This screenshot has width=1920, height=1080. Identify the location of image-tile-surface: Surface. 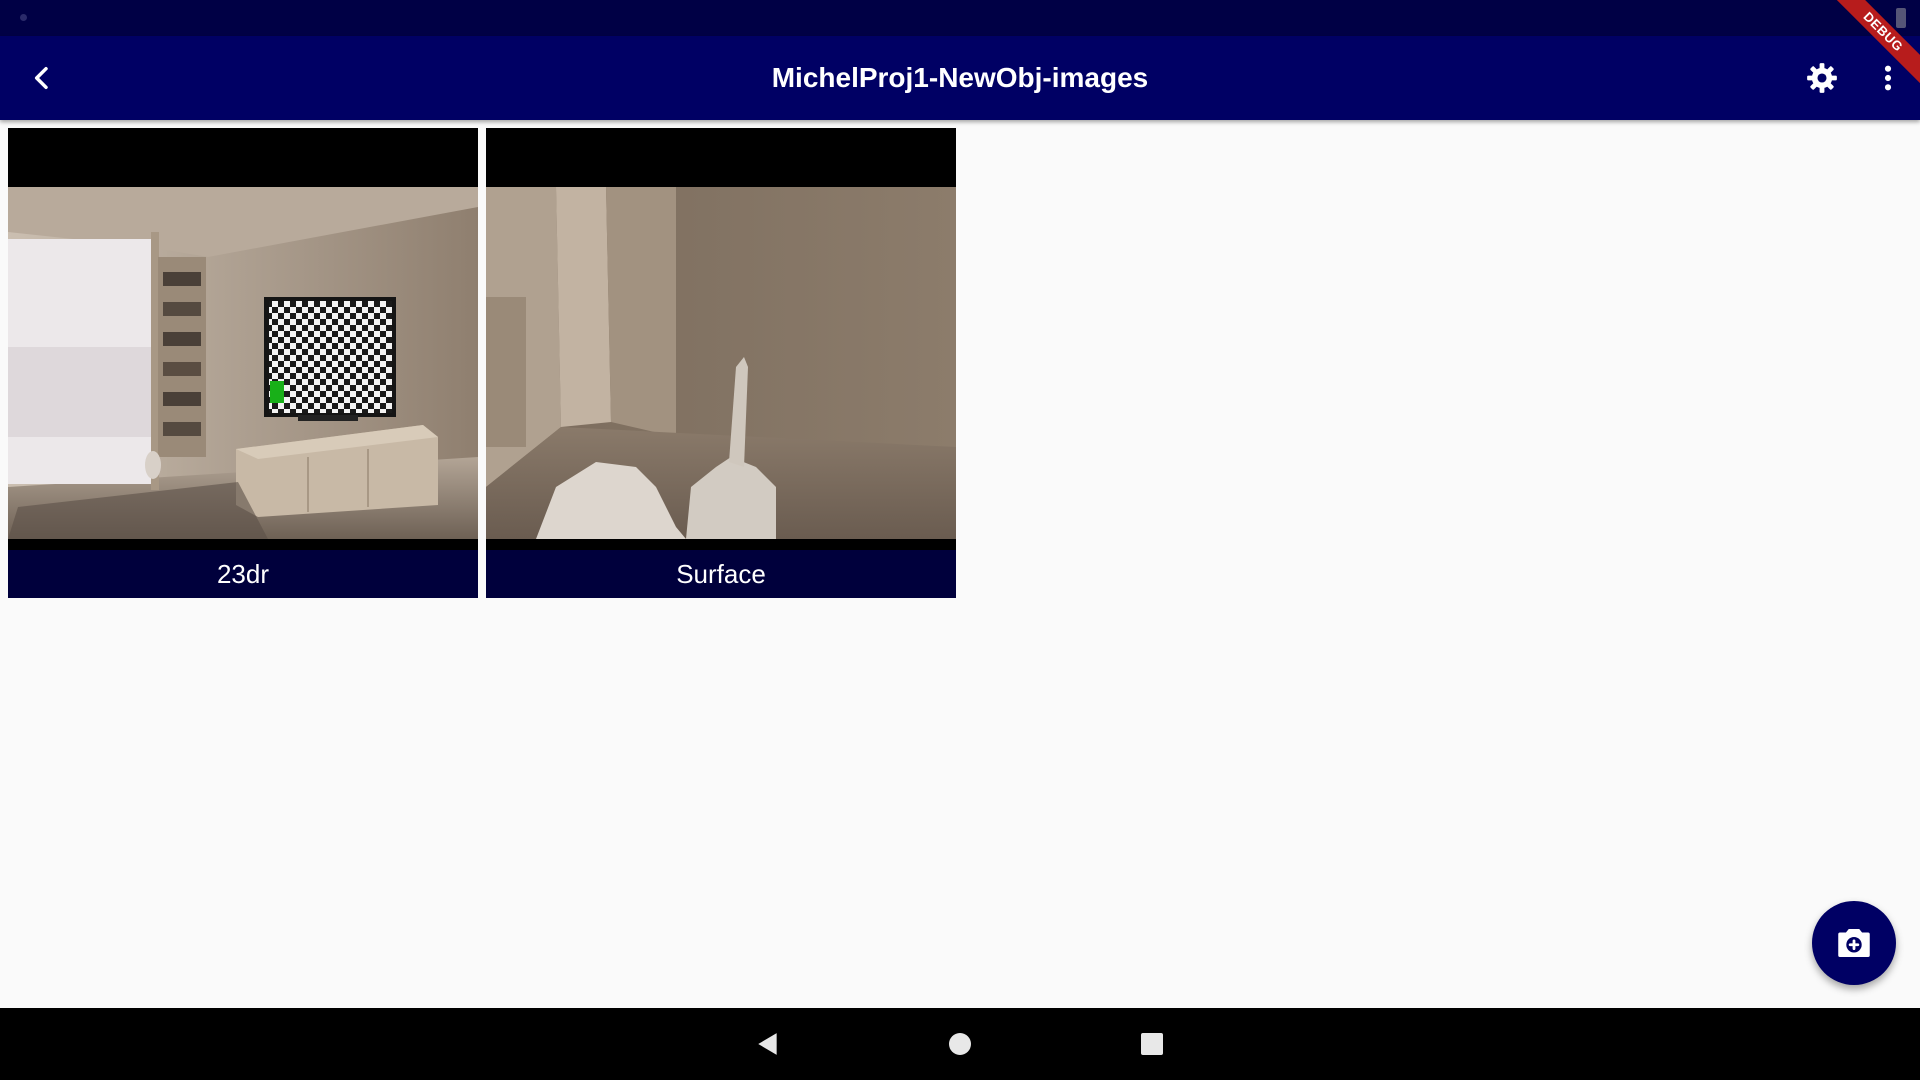
(721, 363).